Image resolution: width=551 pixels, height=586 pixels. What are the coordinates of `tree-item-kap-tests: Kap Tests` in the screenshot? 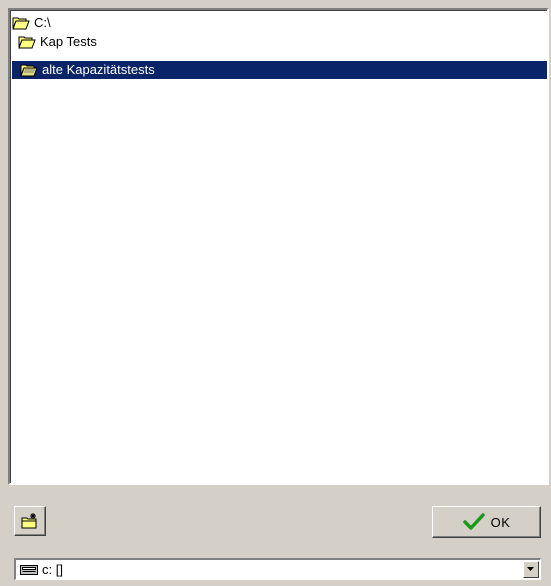 It's located at (58, 42).